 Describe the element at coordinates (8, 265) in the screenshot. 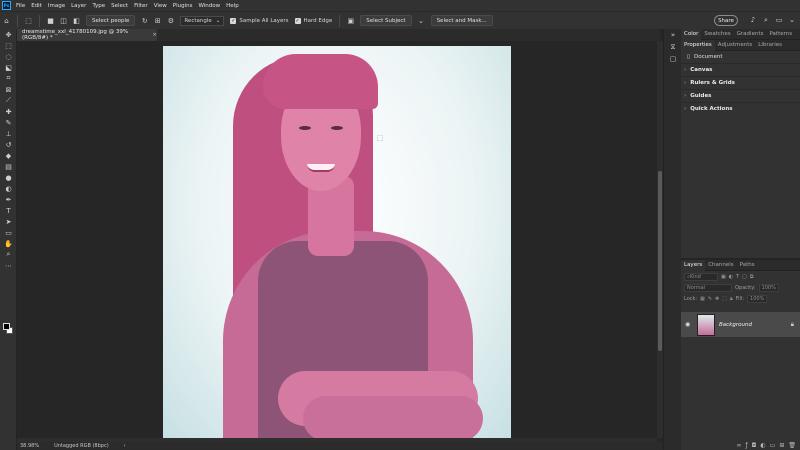

I see `more-icon: ⋯` at that location.